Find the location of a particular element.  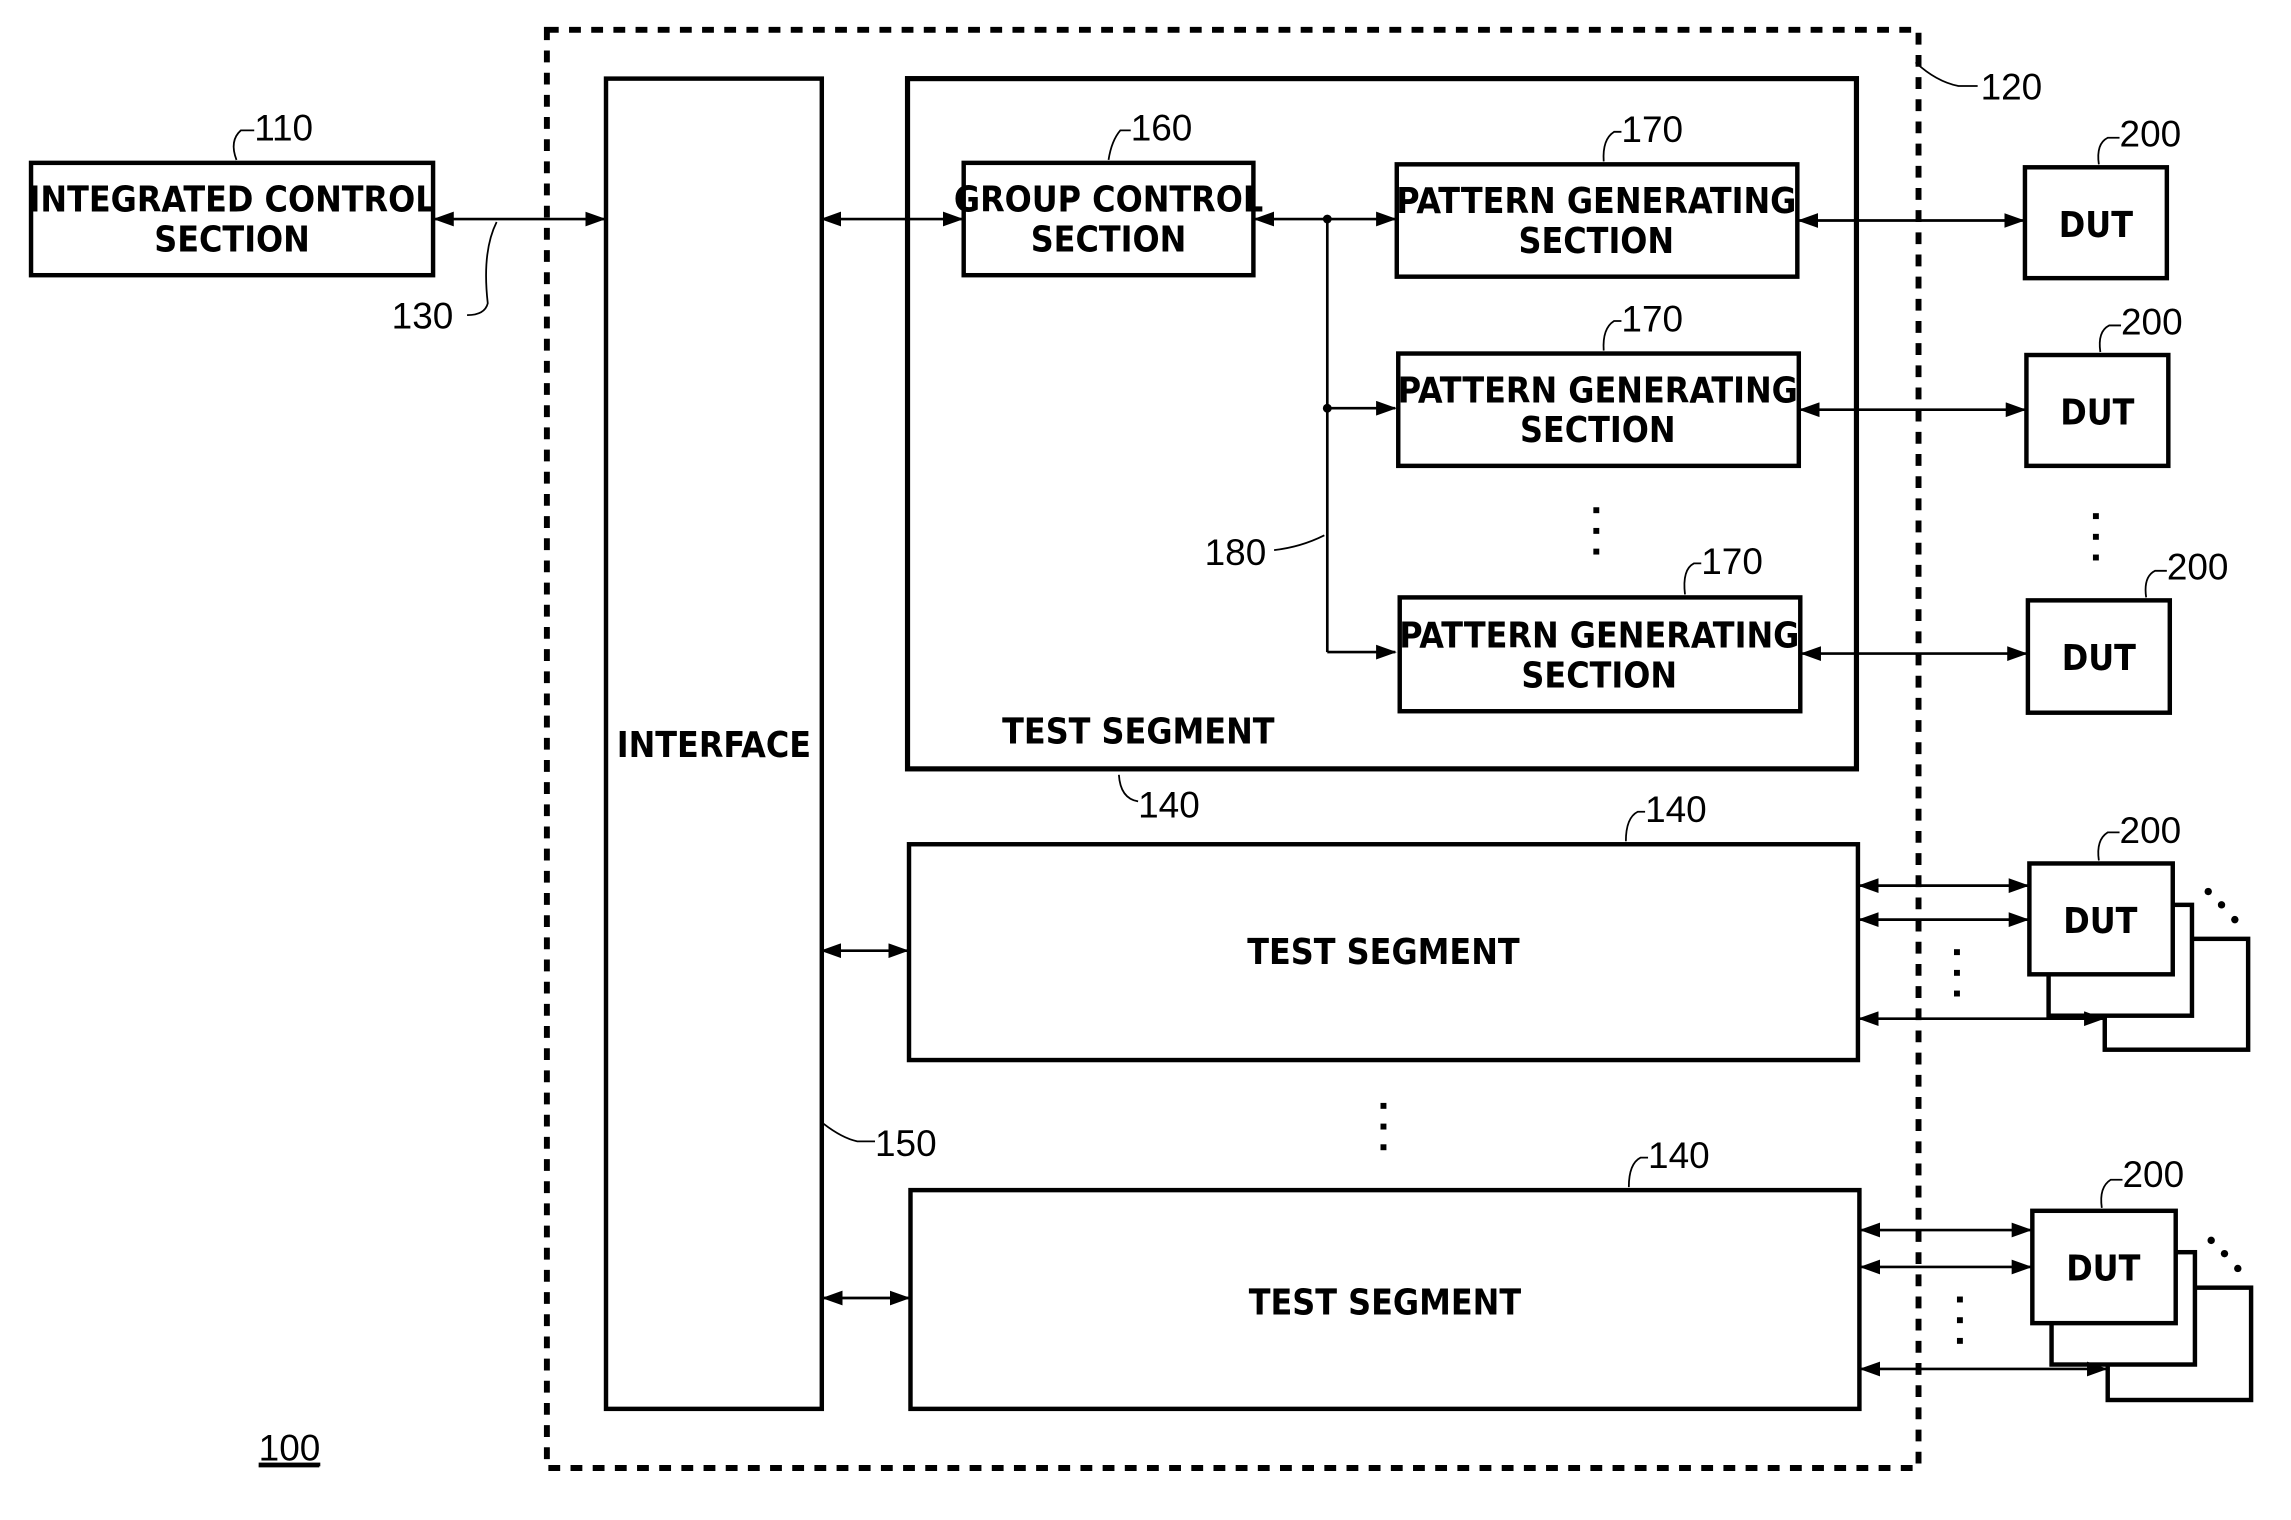

interface-block: INTERFACE is located at coordinates (714, 744).